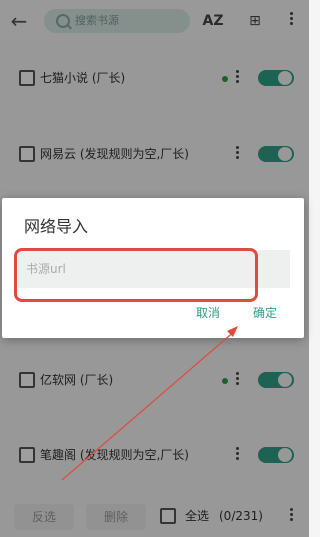  Describe the element at coordinates (208, 313) in the screenshot. I see `cancel-button: 取消` at that location.